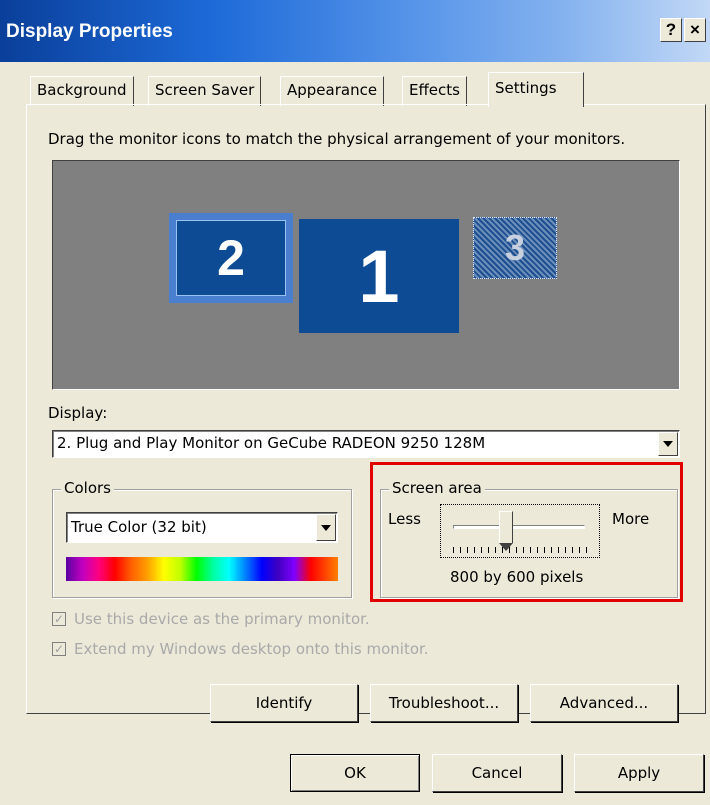 Image resolution: width=710 pixels, height=805 pixels. Describe the element at coordinates (695, 30) in the screenshot. I see `close-button: ×` at that location.